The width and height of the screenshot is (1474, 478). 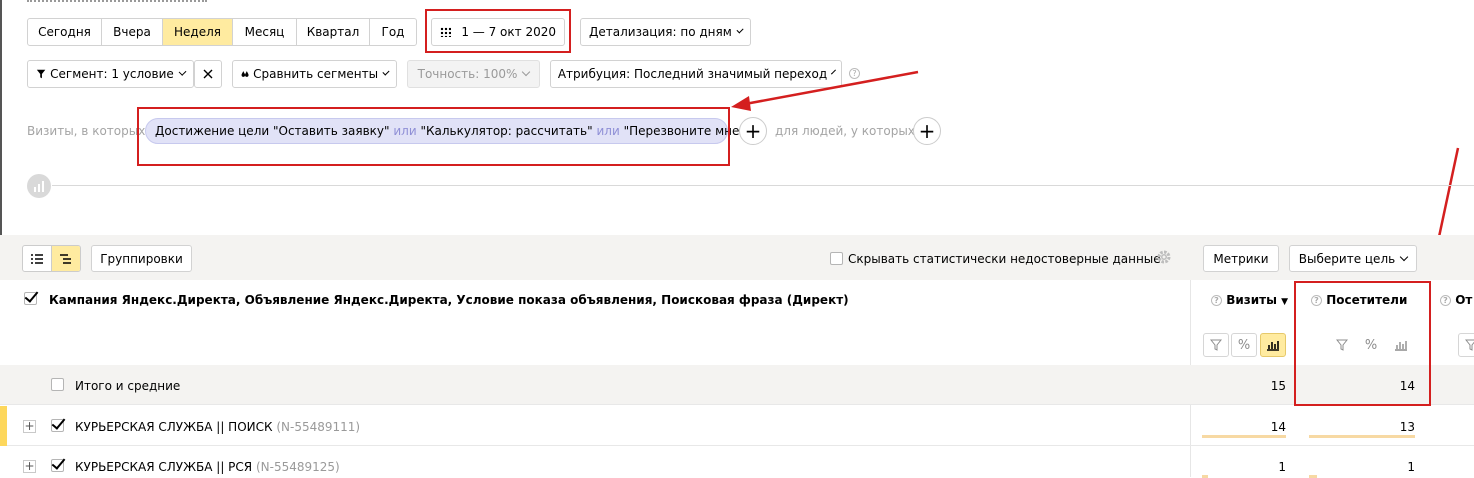 I want to click on row-label: КУРЬЕРСКАЯ СЛУЖБА || ПОИСК (N-55489111), so click(x=217, y=427).